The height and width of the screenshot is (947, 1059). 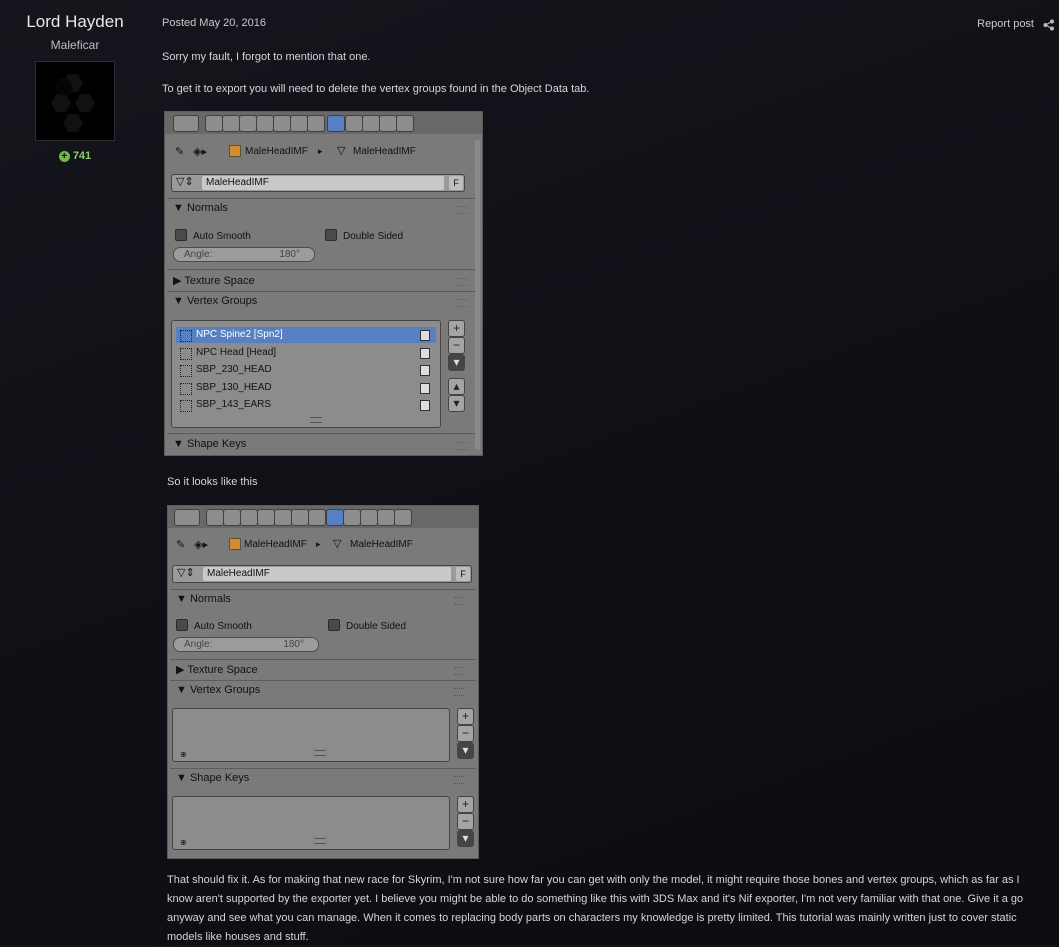 What do you see at coordinates (300, 517) in the screenshot?
I see `constraints-tab-icon` at bounding box center [300, 517].